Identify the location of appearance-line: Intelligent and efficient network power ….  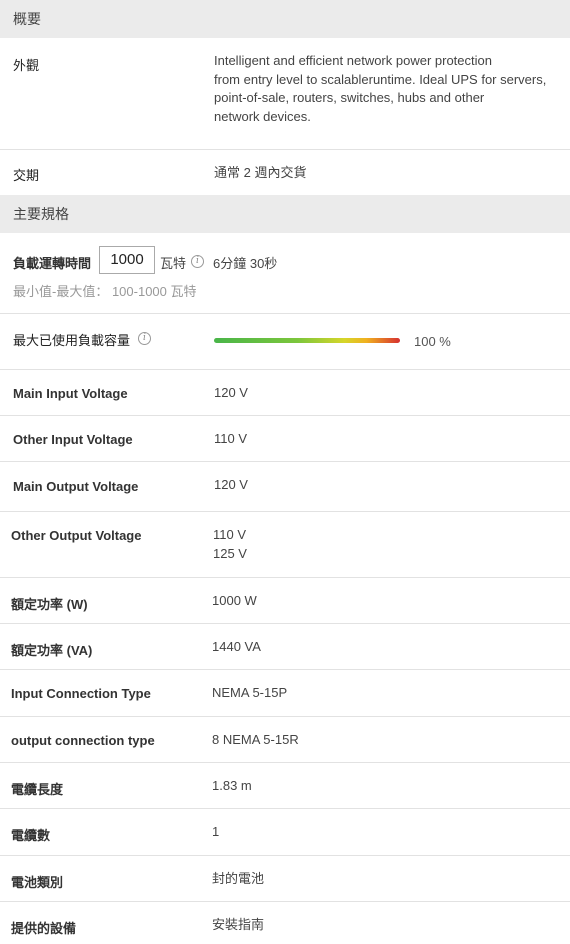
(353, 60).